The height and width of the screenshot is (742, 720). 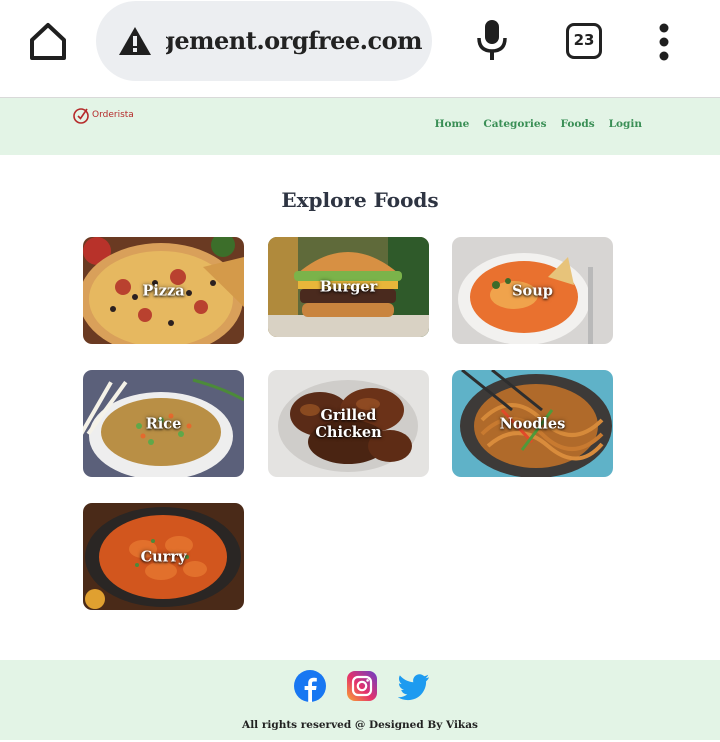 I want to click on logo-text: Orderista, so click(x=113, y=115).